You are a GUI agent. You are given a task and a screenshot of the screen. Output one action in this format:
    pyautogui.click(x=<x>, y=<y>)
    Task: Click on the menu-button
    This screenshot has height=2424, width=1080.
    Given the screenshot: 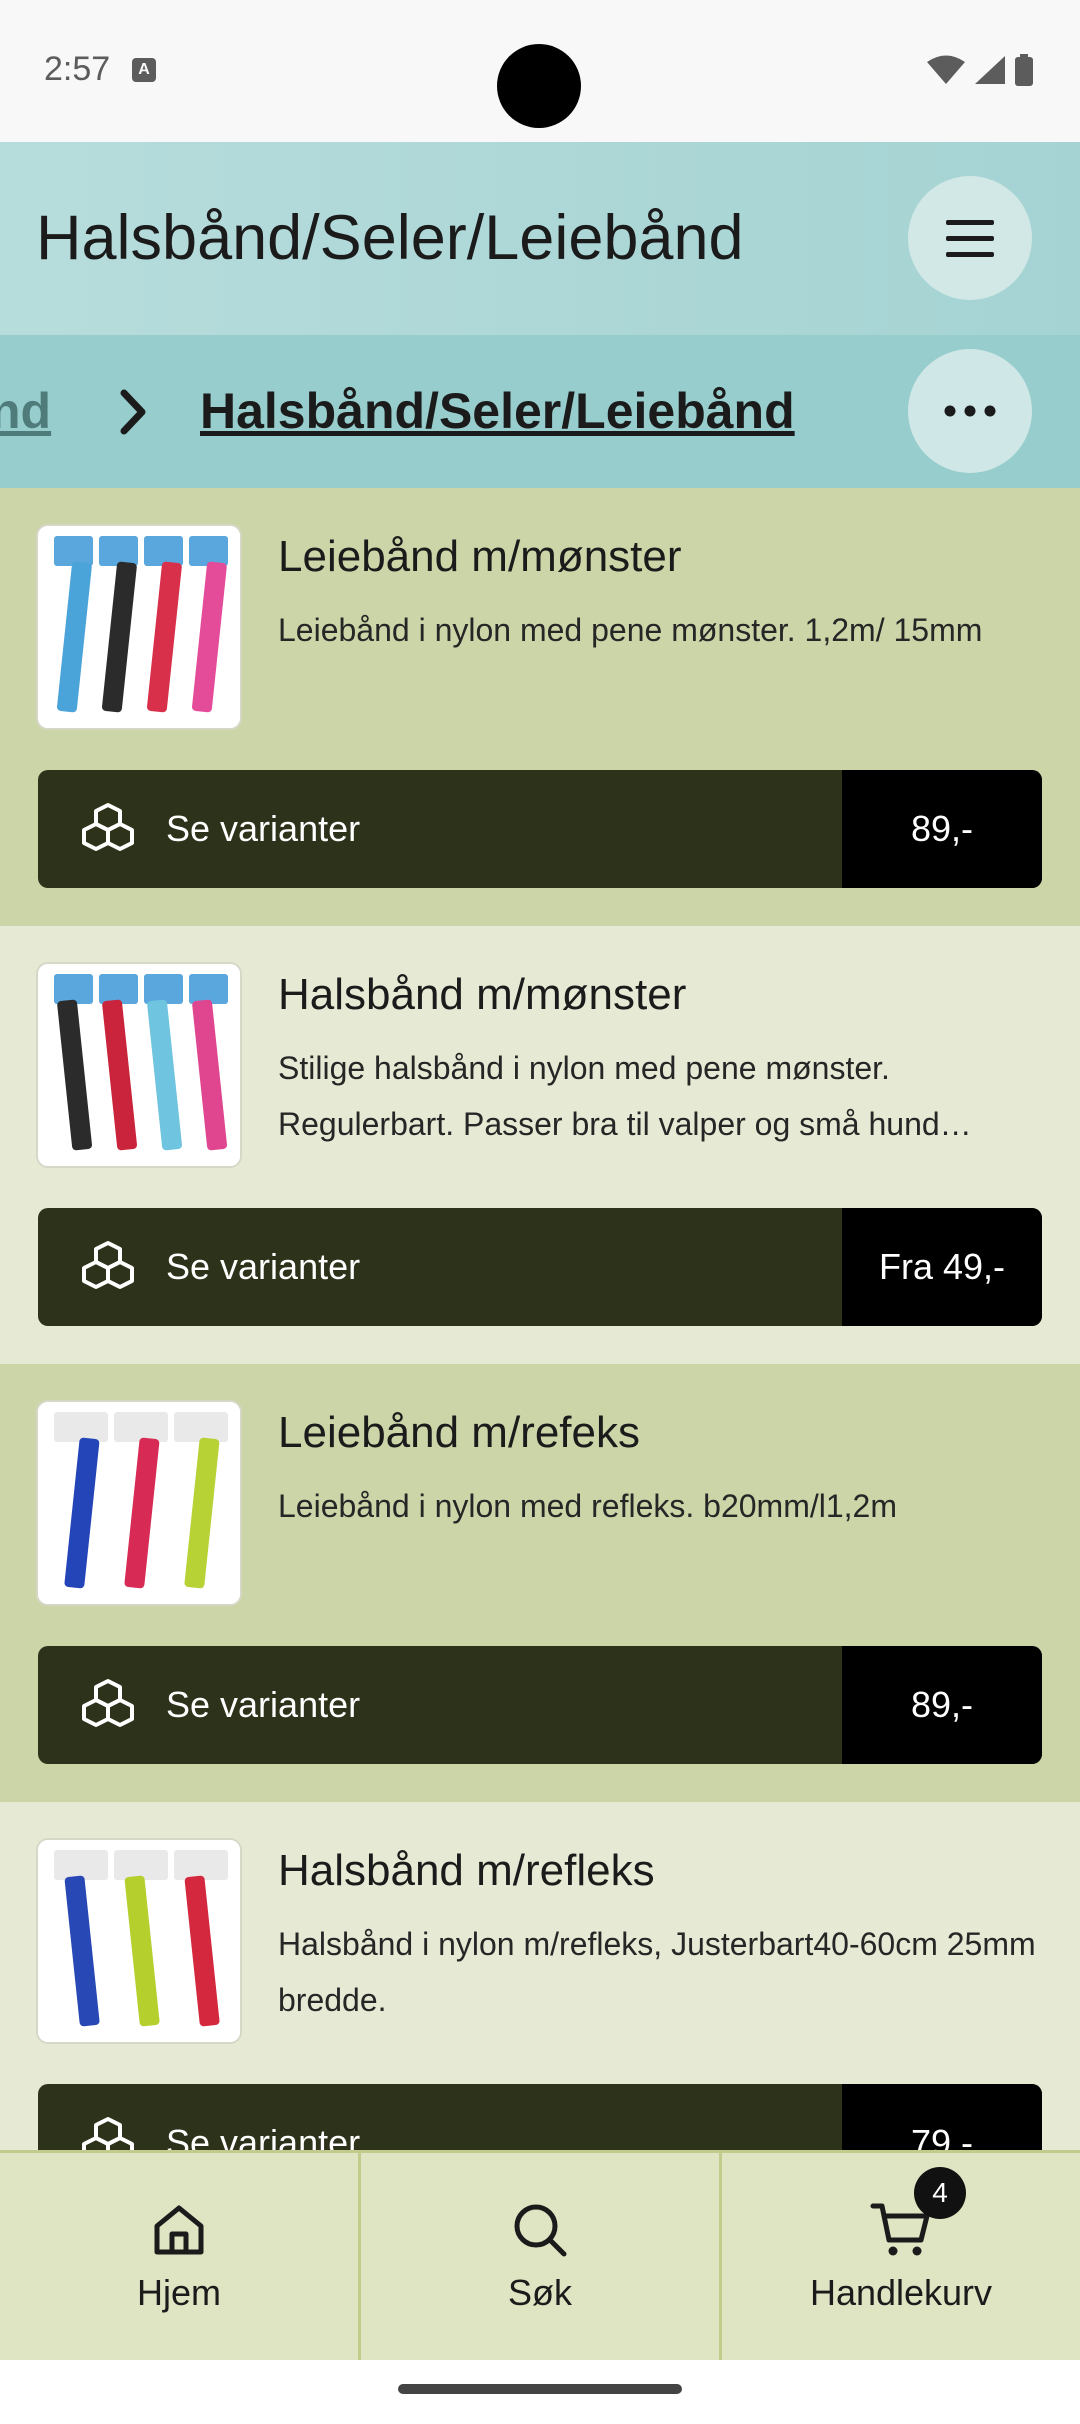 What is the action you would take?
    pyautogui.click(x=970, y=238)
    